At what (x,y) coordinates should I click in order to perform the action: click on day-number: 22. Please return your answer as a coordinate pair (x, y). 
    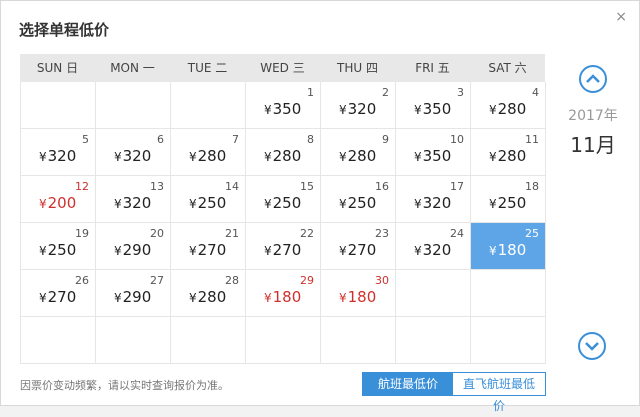
    Looking at the image, I should click on (307, 233).